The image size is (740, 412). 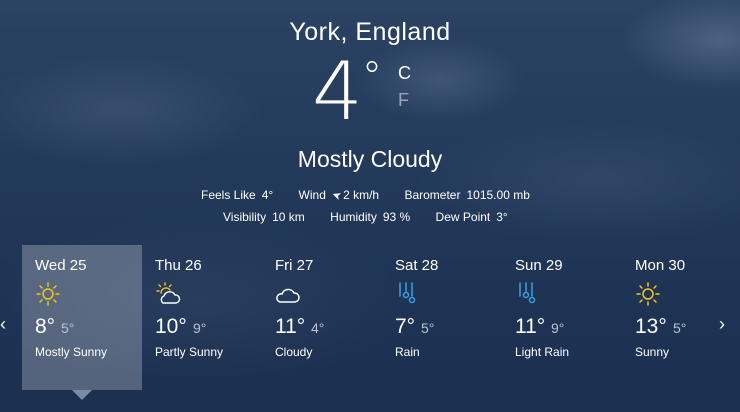 What do you see at coordinates (405, 326) in the screenshot?
I see `high-temp: 7°` at bounding box center [405, 326].